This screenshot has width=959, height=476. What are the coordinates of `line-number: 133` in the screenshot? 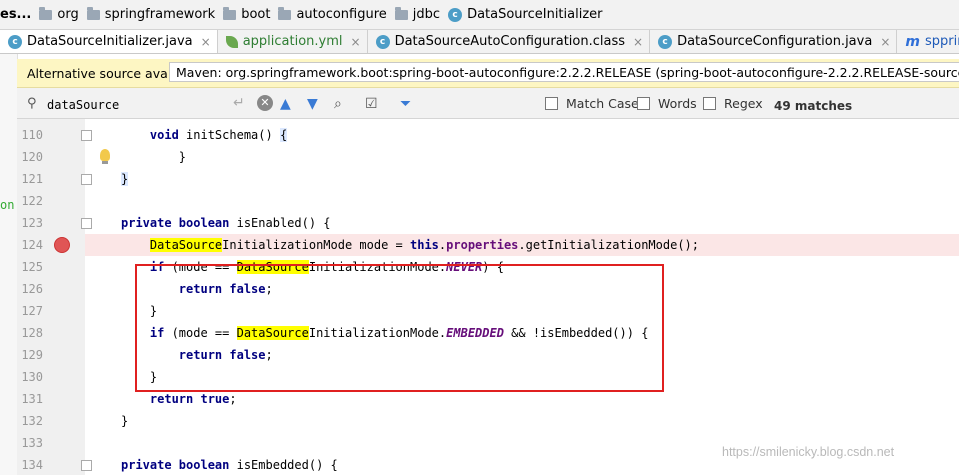 It's located at (30, 443).